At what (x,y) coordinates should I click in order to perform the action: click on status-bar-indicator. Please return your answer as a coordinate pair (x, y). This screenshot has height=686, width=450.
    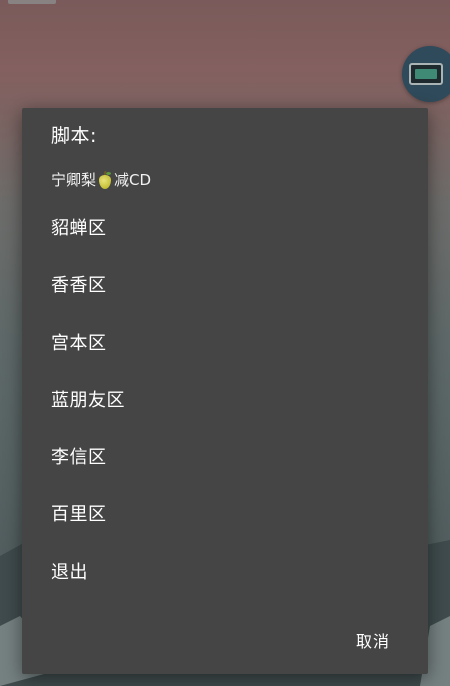
    Looking at the image, I should click on (32, 2).